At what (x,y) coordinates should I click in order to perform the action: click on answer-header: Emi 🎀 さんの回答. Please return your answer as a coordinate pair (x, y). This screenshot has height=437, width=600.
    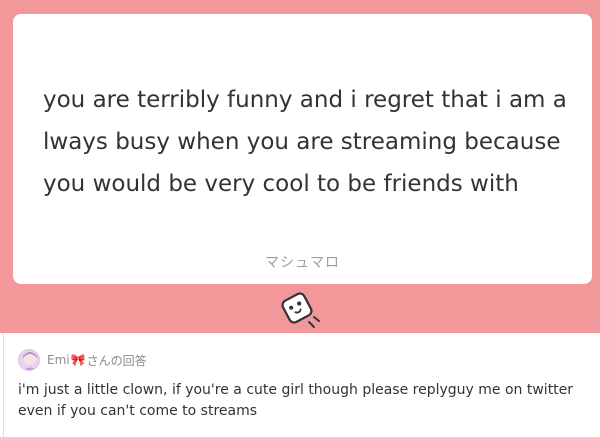
    Looking at the image, I should click on (82, 360).